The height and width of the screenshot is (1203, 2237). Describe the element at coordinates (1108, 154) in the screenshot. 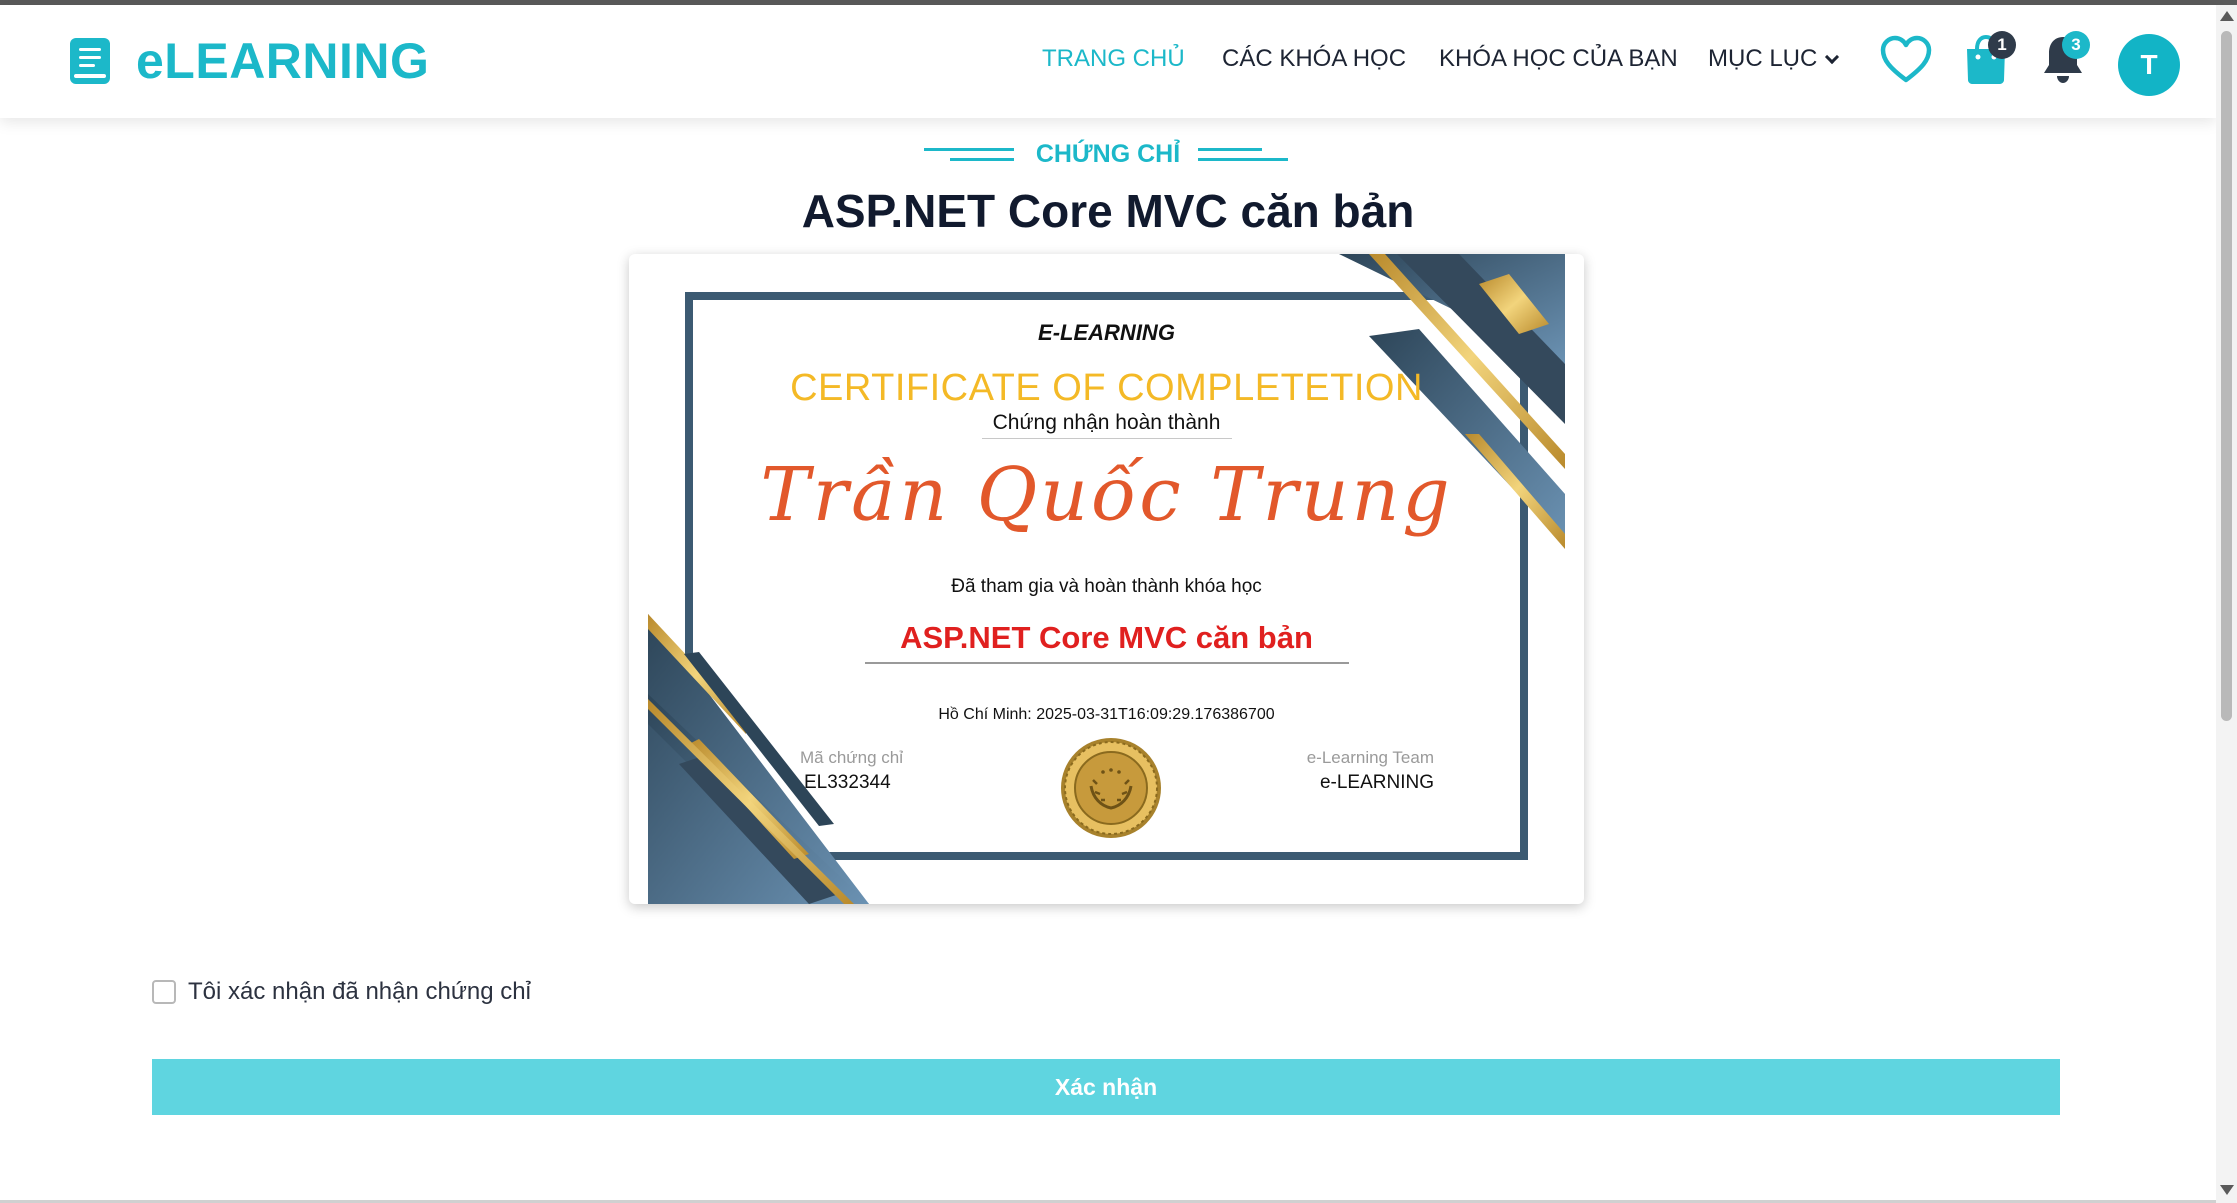

I see `section-label: CHỨNG CHỈ` at that location.